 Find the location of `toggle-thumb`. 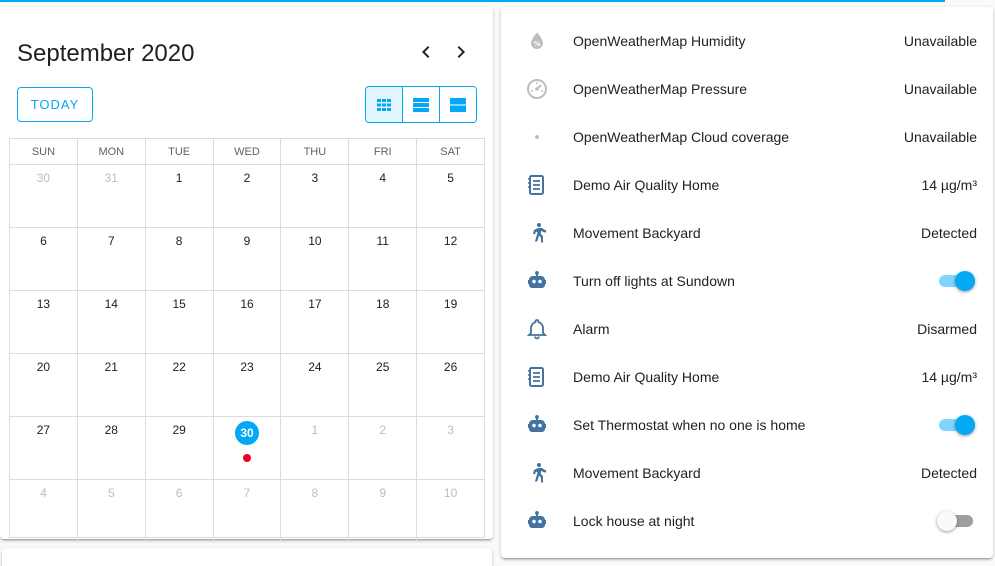

toggle-thumb is located at coordinates (965, 425).